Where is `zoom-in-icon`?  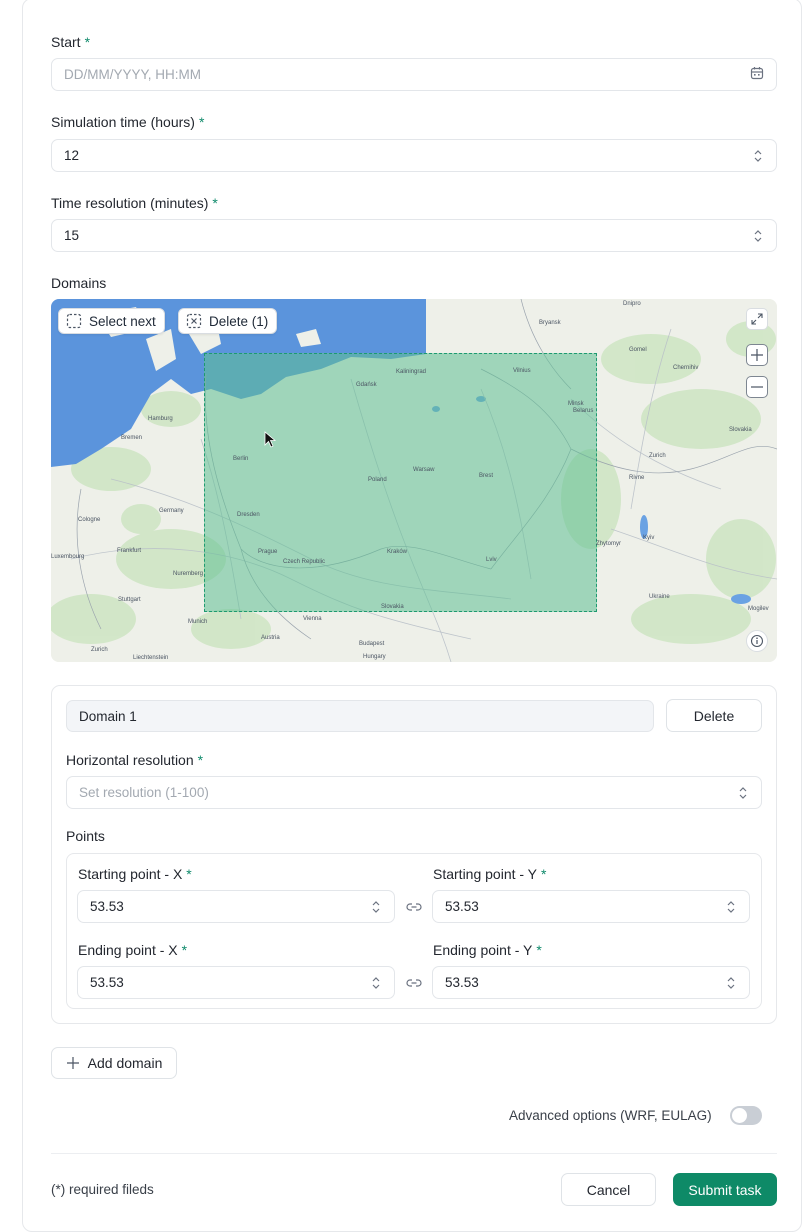
zoom-in-icon is located at coordinates (757, 355).